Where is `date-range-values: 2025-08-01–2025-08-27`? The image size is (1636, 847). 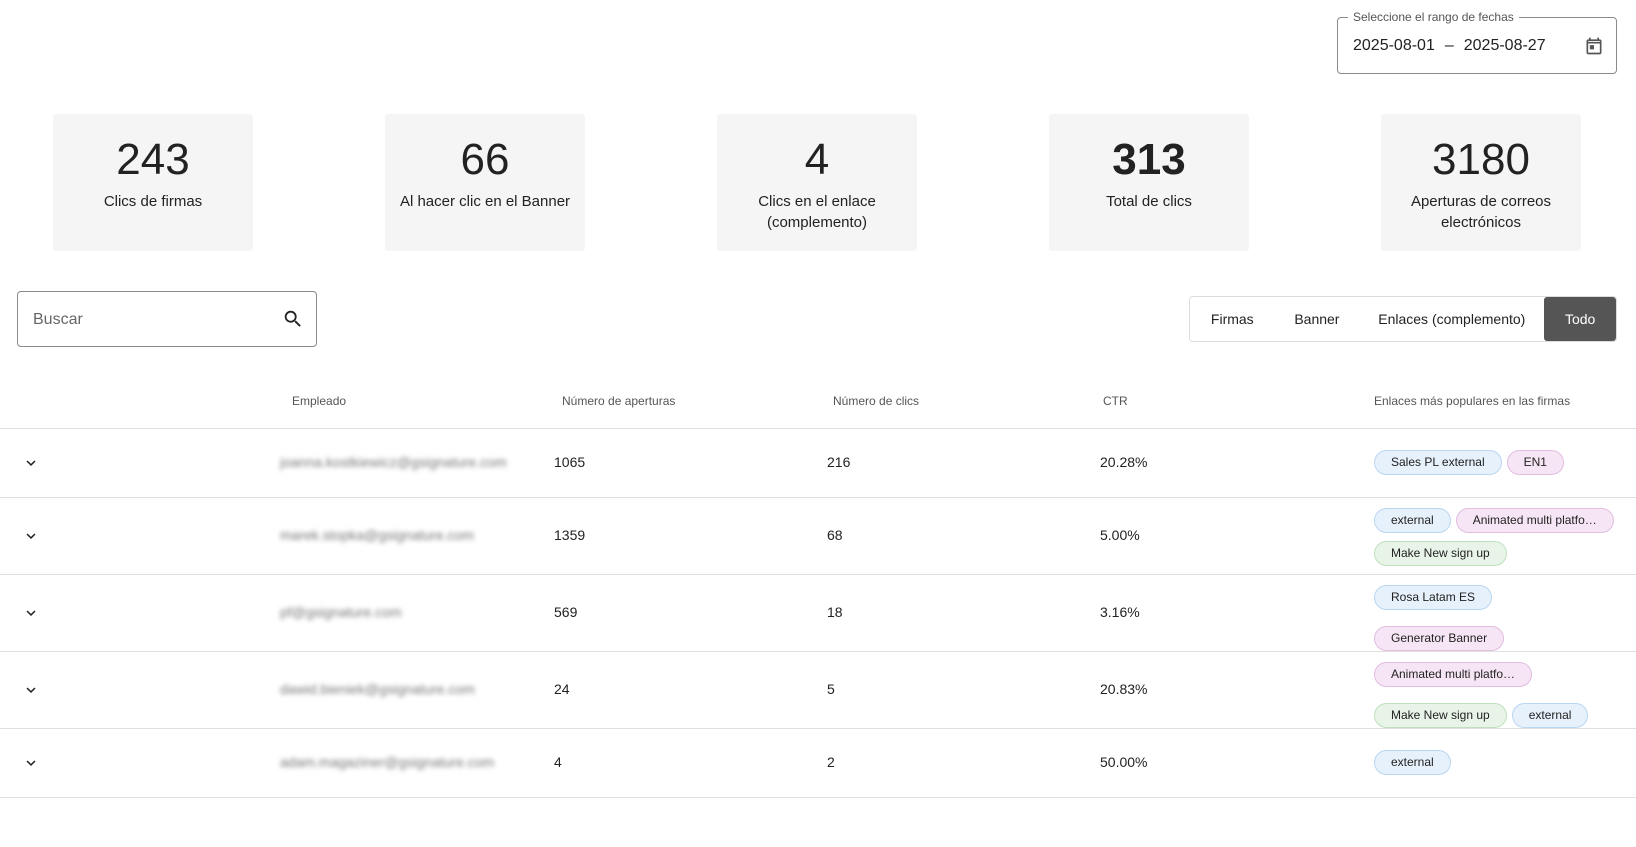 date-range-values: 2025-08-01–2025-08-27 is located at coordinates (1449, 46).